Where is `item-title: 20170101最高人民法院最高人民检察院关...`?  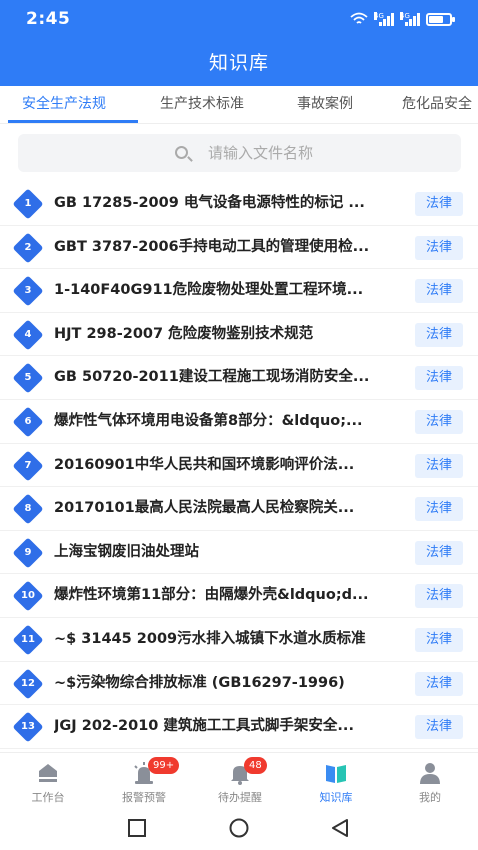
item-title: 20170101最高人民法院最高人民检察院关... is located at coordinates (204, 508).